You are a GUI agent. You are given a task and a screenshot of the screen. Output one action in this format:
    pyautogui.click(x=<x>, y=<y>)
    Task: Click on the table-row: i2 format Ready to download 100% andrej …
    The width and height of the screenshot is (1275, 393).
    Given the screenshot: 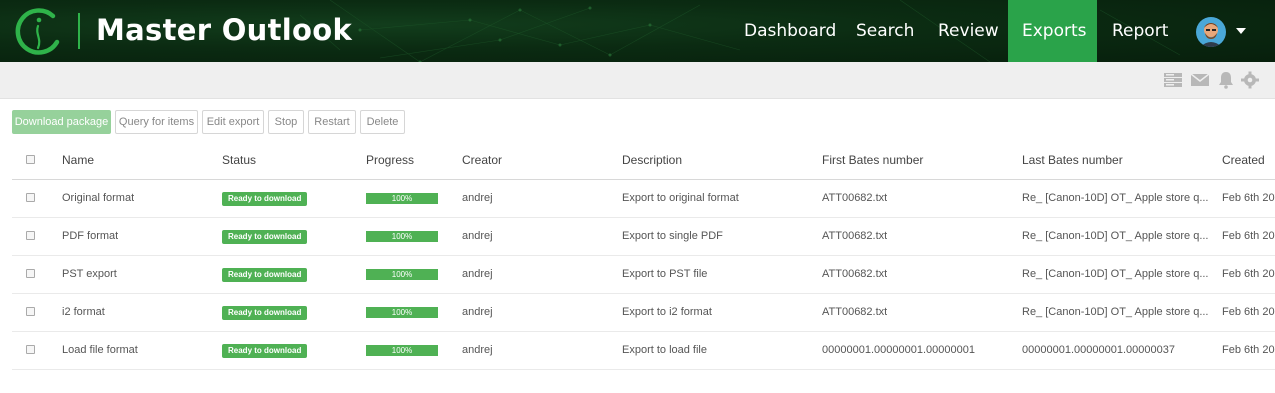 What is the action you would take?
    pyautogui.click(x=643, y=313)
    